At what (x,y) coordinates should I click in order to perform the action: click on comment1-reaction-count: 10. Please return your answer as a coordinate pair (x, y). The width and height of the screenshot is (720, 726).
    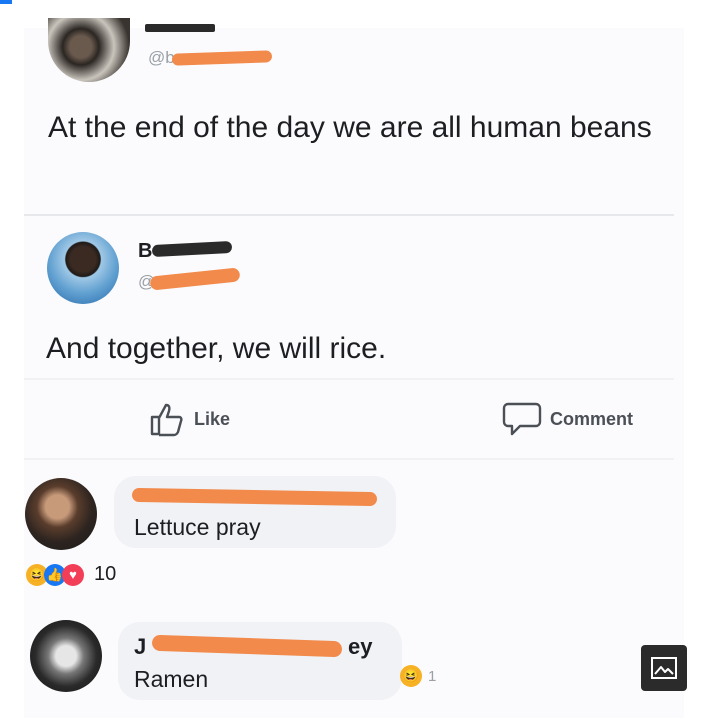
    Looking at the image, I should click on (105, 574).